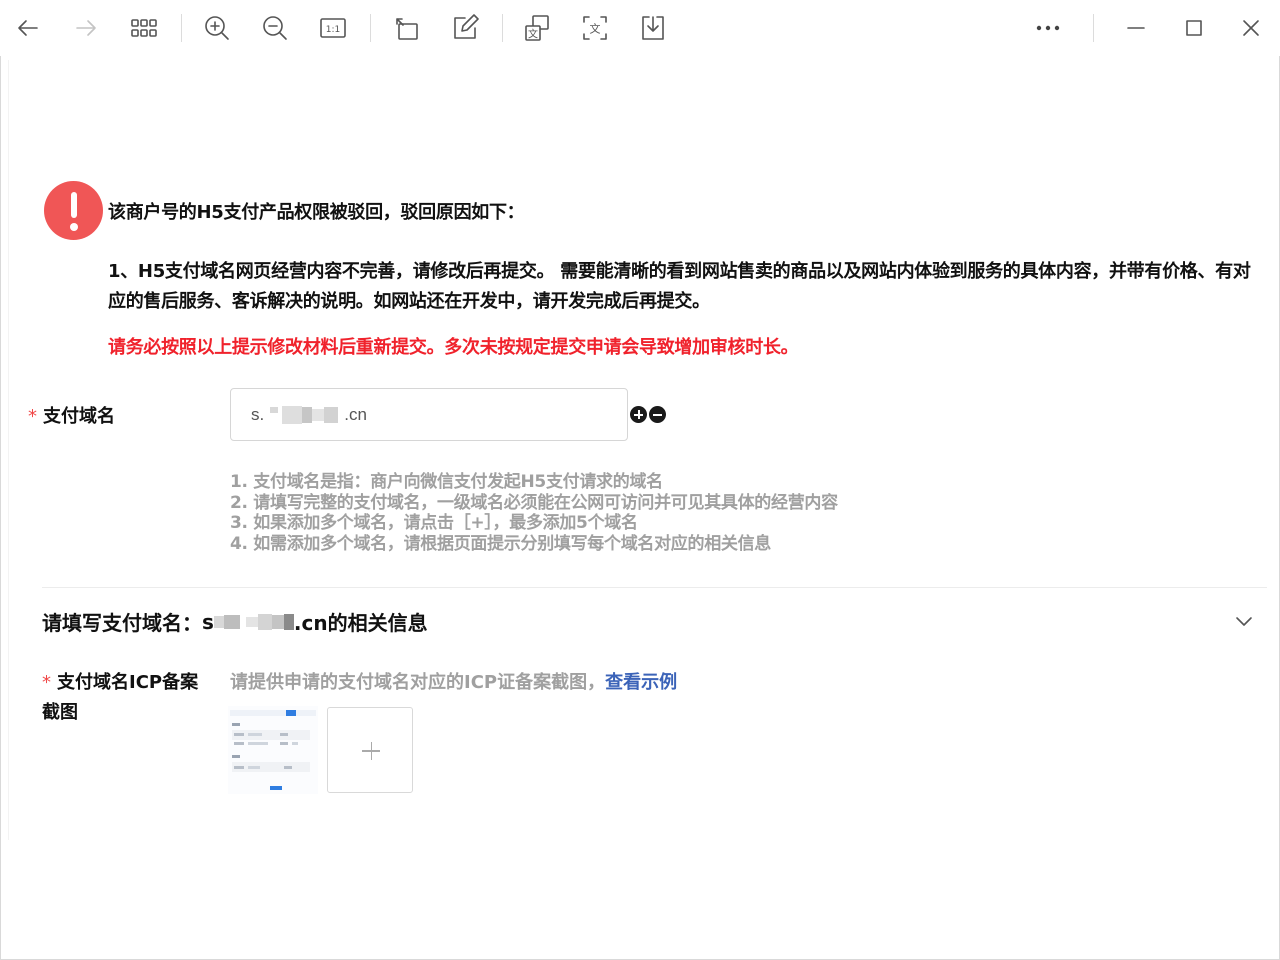 The image size is (1280, 960). Describe the element at coordinates (258, 414) in the screenshot. I see `domain-prefix: s.` at that location.